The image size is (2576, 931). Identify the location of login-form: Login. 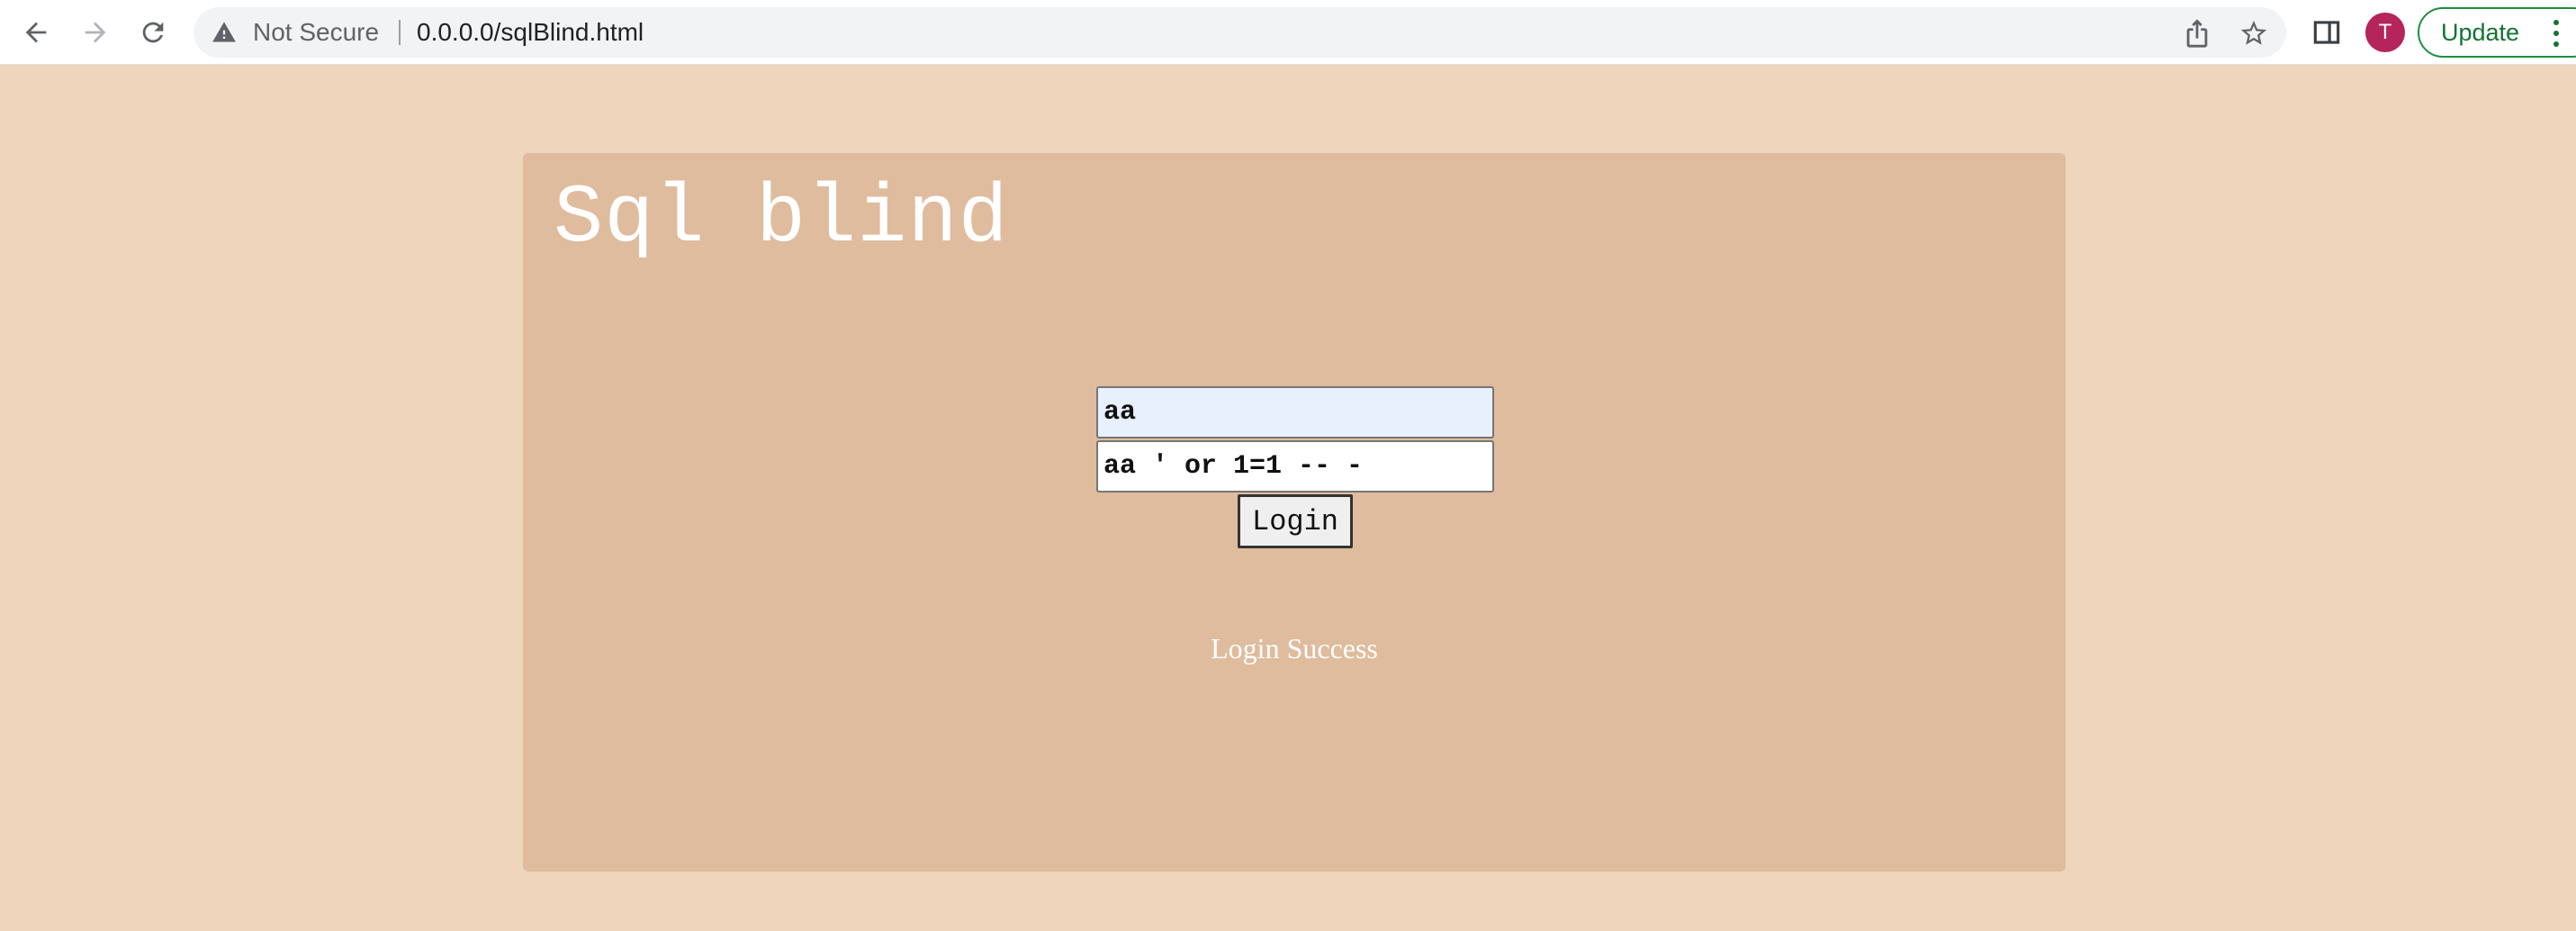
(1295, 467).